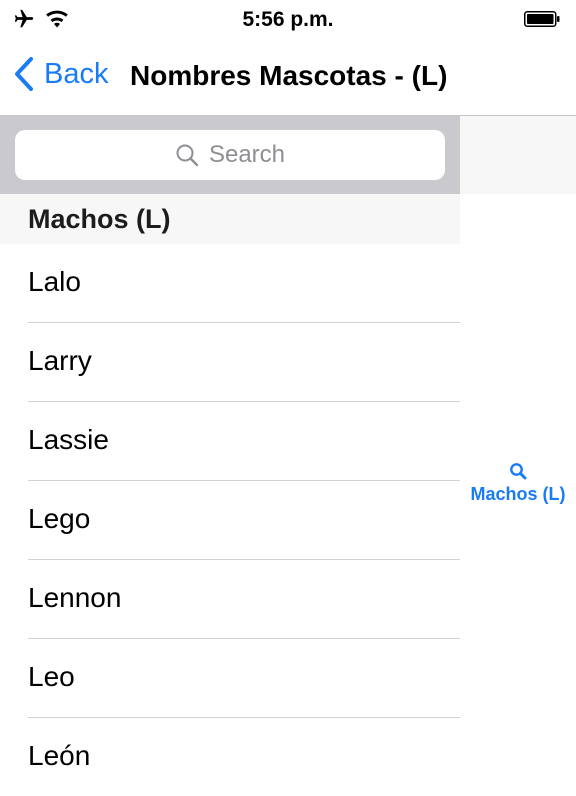 The height and width of the screenshot is (796, 576). What do you see at coordinates (99, 219) in the screenshot?
I see `section-header-label: Machos (L)` at bounding box center [99, 219].